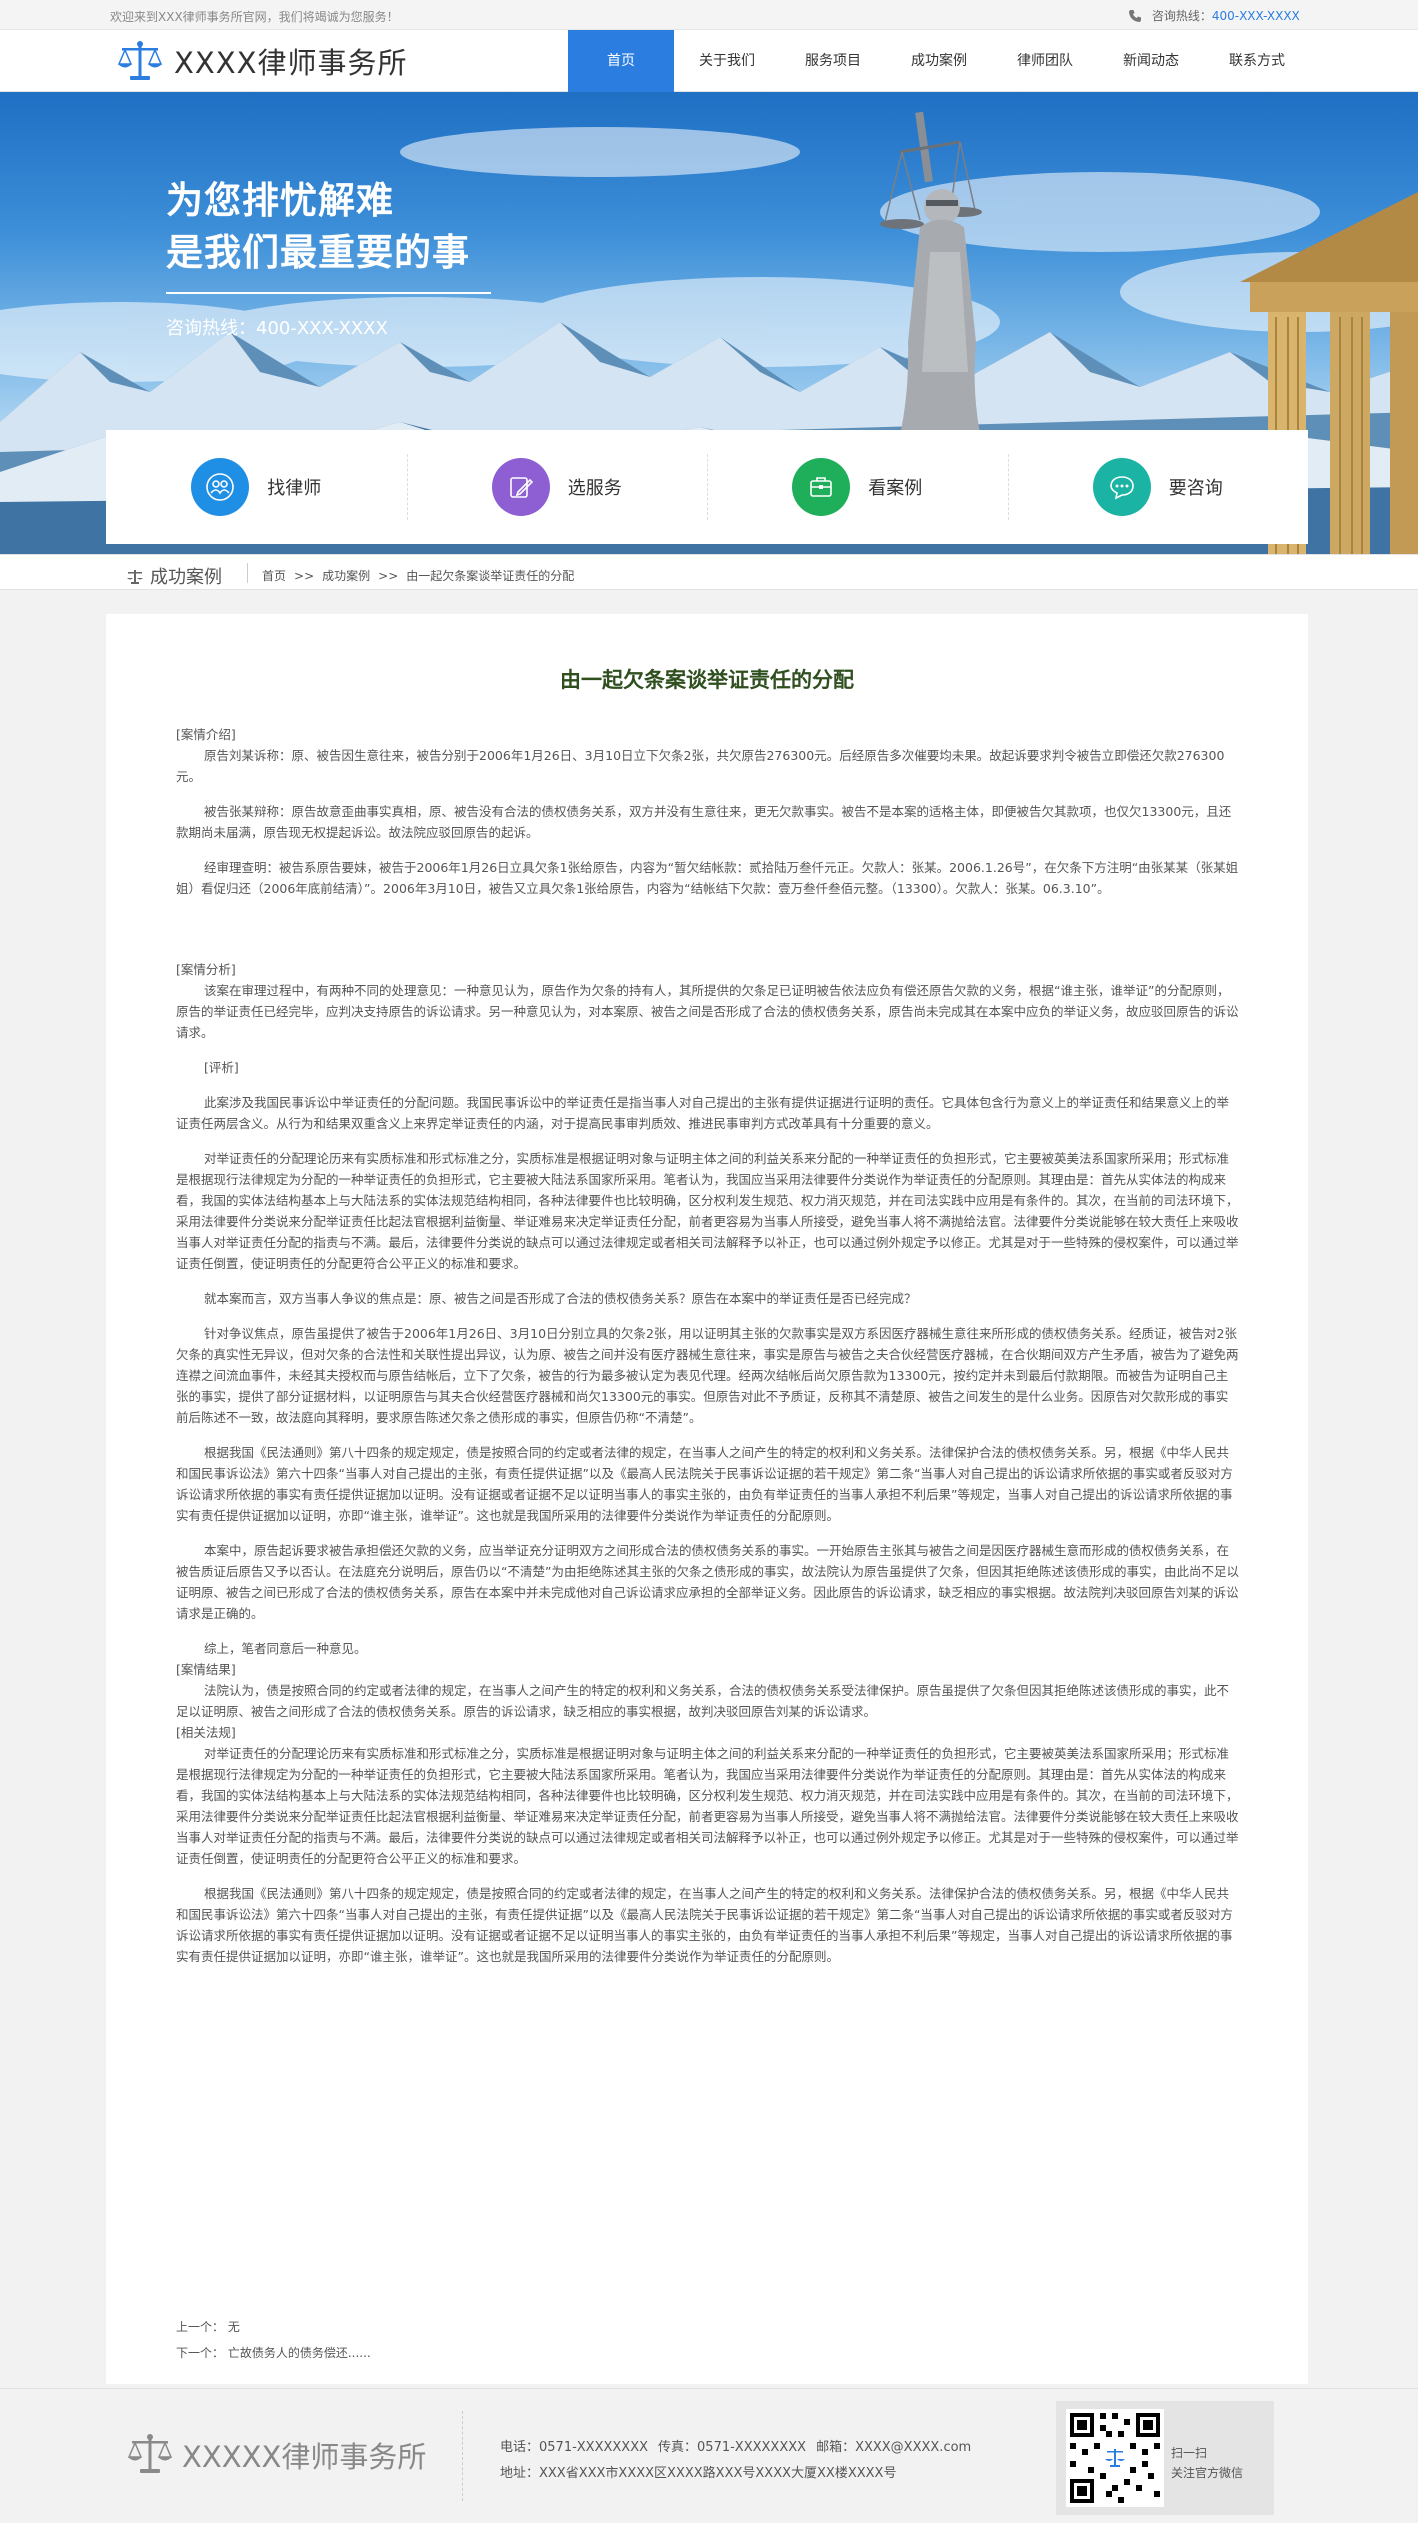 This screenshot has height=2523, width=1418. What do you see at coordinates (574, 2447) in the screenshot?
I see `footer-phone: 电话：0571-XXXXXXXX` at bounding box center [574, 2447].